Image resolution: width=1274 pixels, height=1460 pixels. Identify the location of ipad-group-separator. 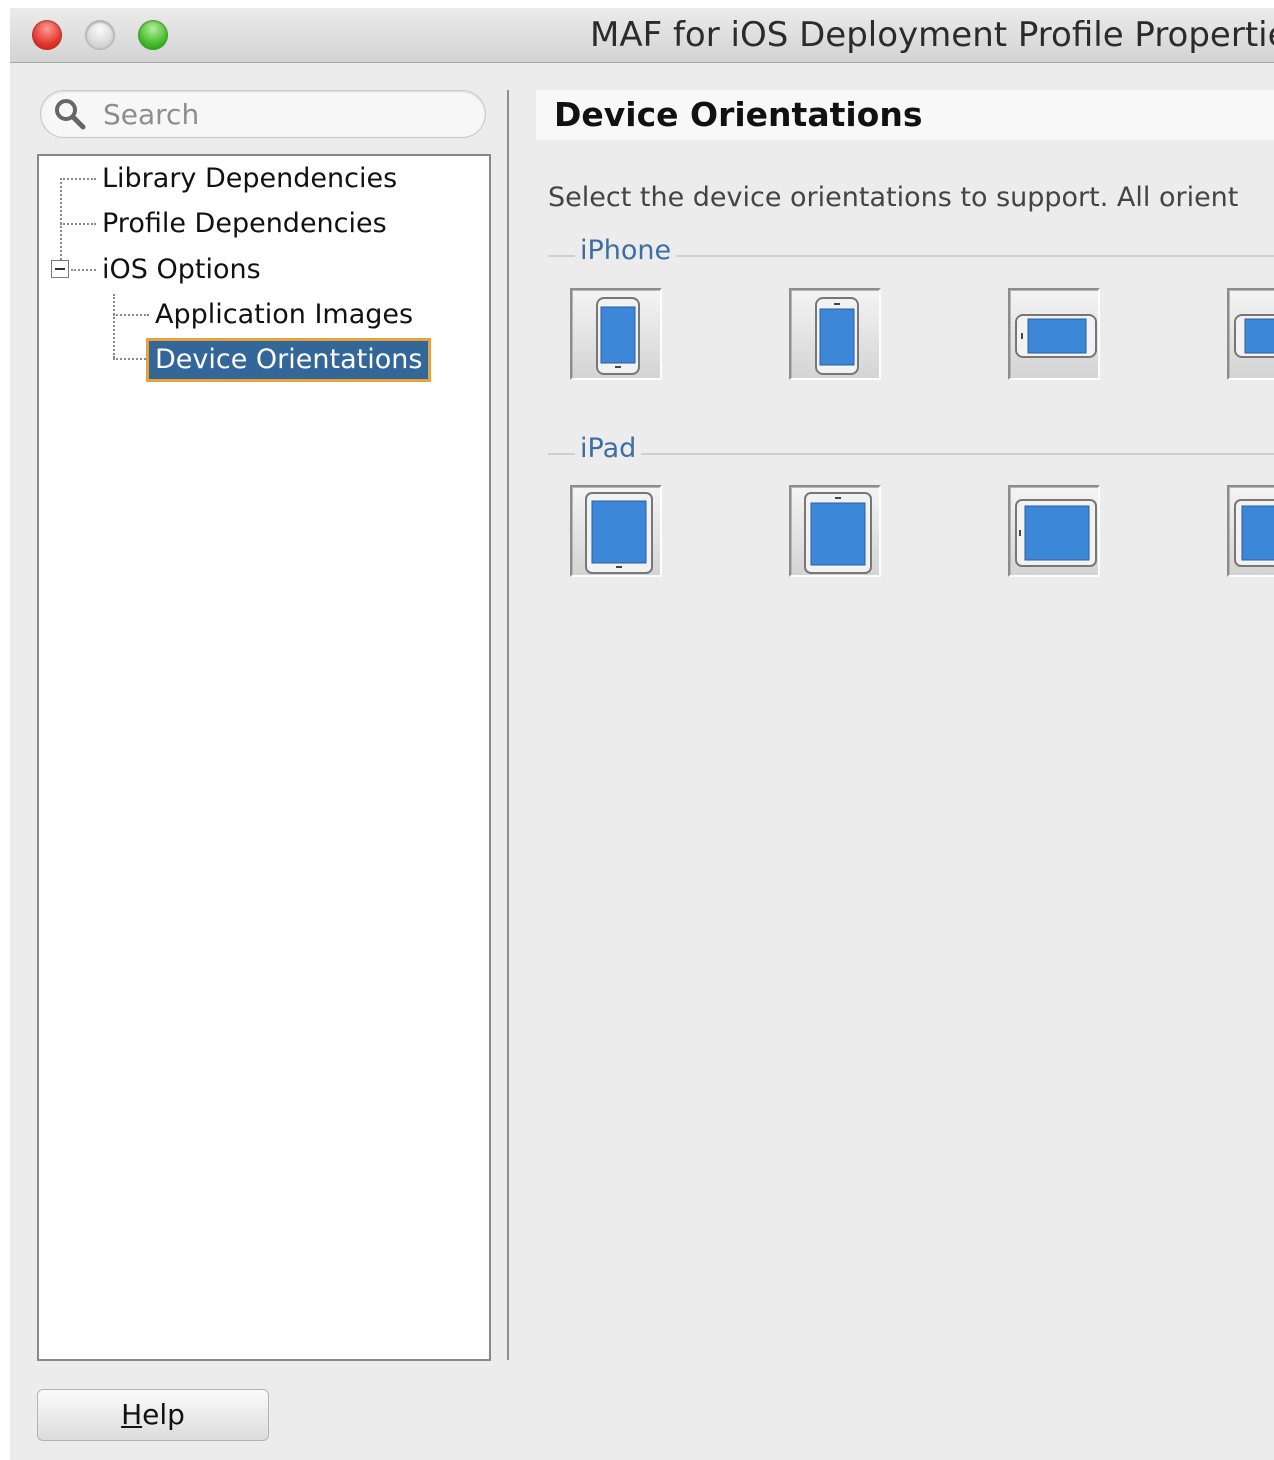
(911, 454).